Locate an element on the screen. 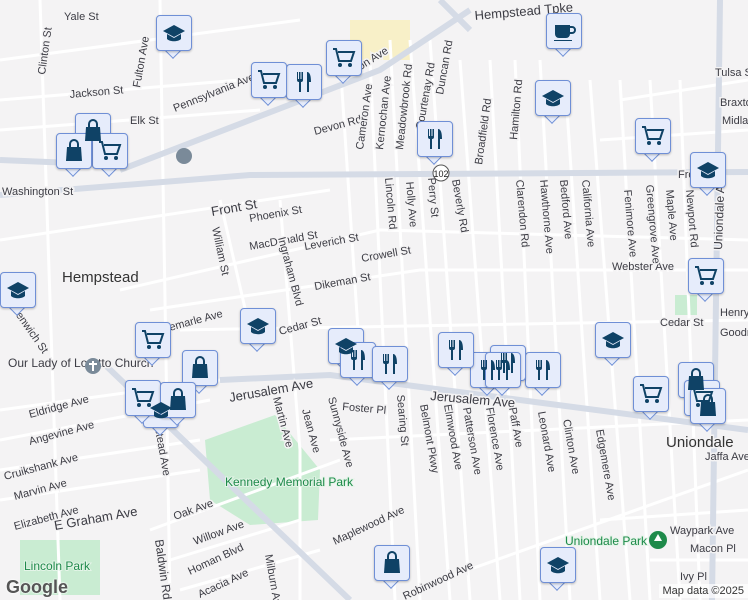 The height and width of the screenshot is (600, 748). svg-text: Meadowbrook Rd is located at coordinates (404, 106).